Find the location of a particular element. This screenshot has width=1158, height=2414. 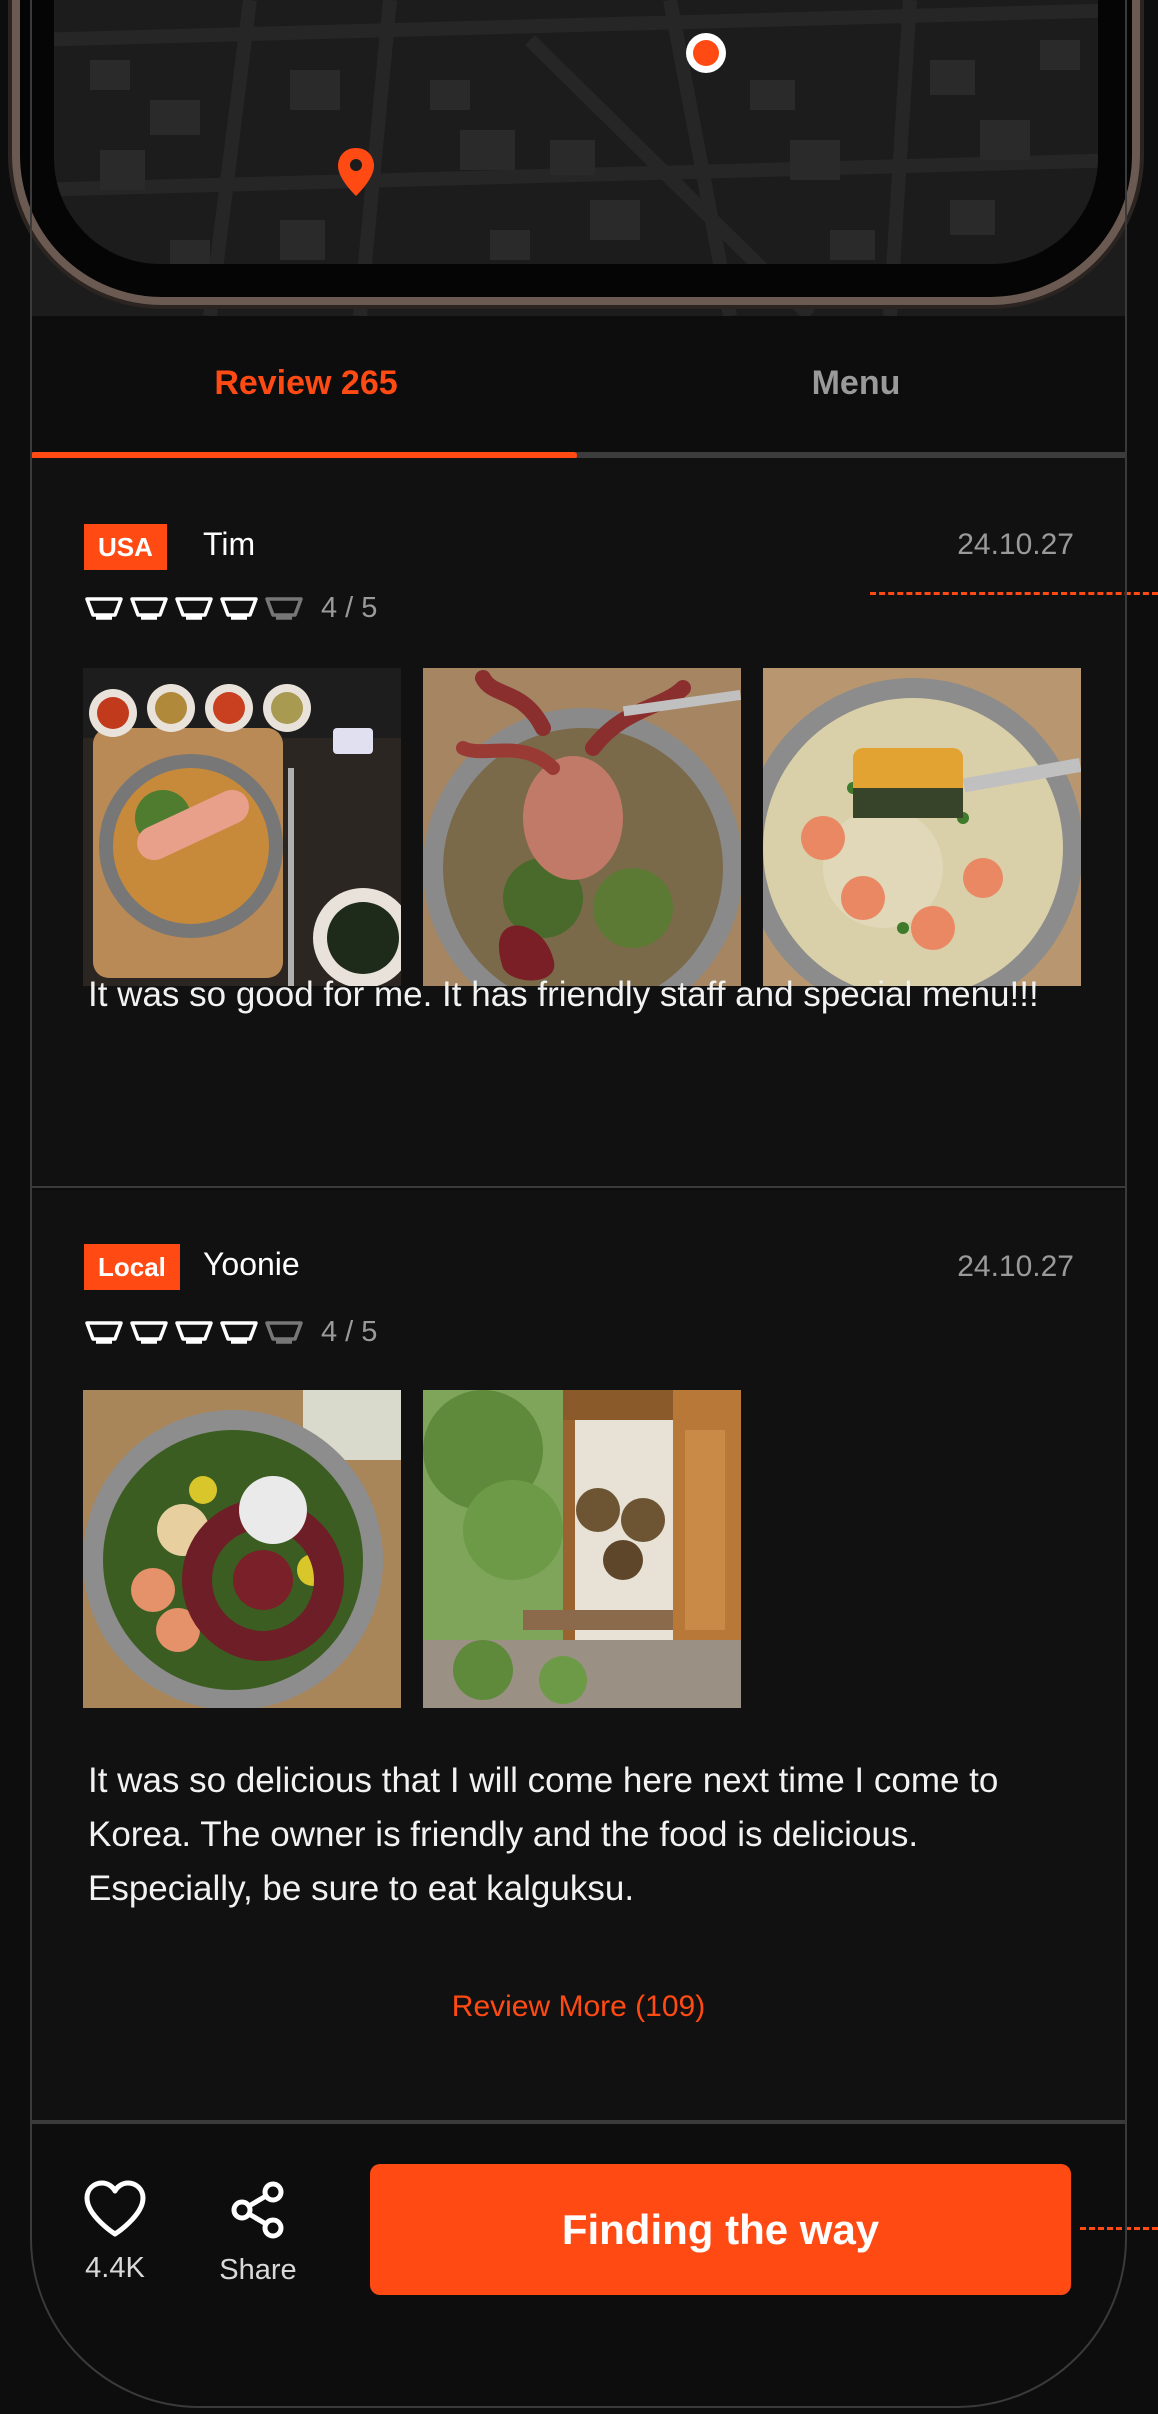

local-badge: Local is located at coordinates (132, 1267).